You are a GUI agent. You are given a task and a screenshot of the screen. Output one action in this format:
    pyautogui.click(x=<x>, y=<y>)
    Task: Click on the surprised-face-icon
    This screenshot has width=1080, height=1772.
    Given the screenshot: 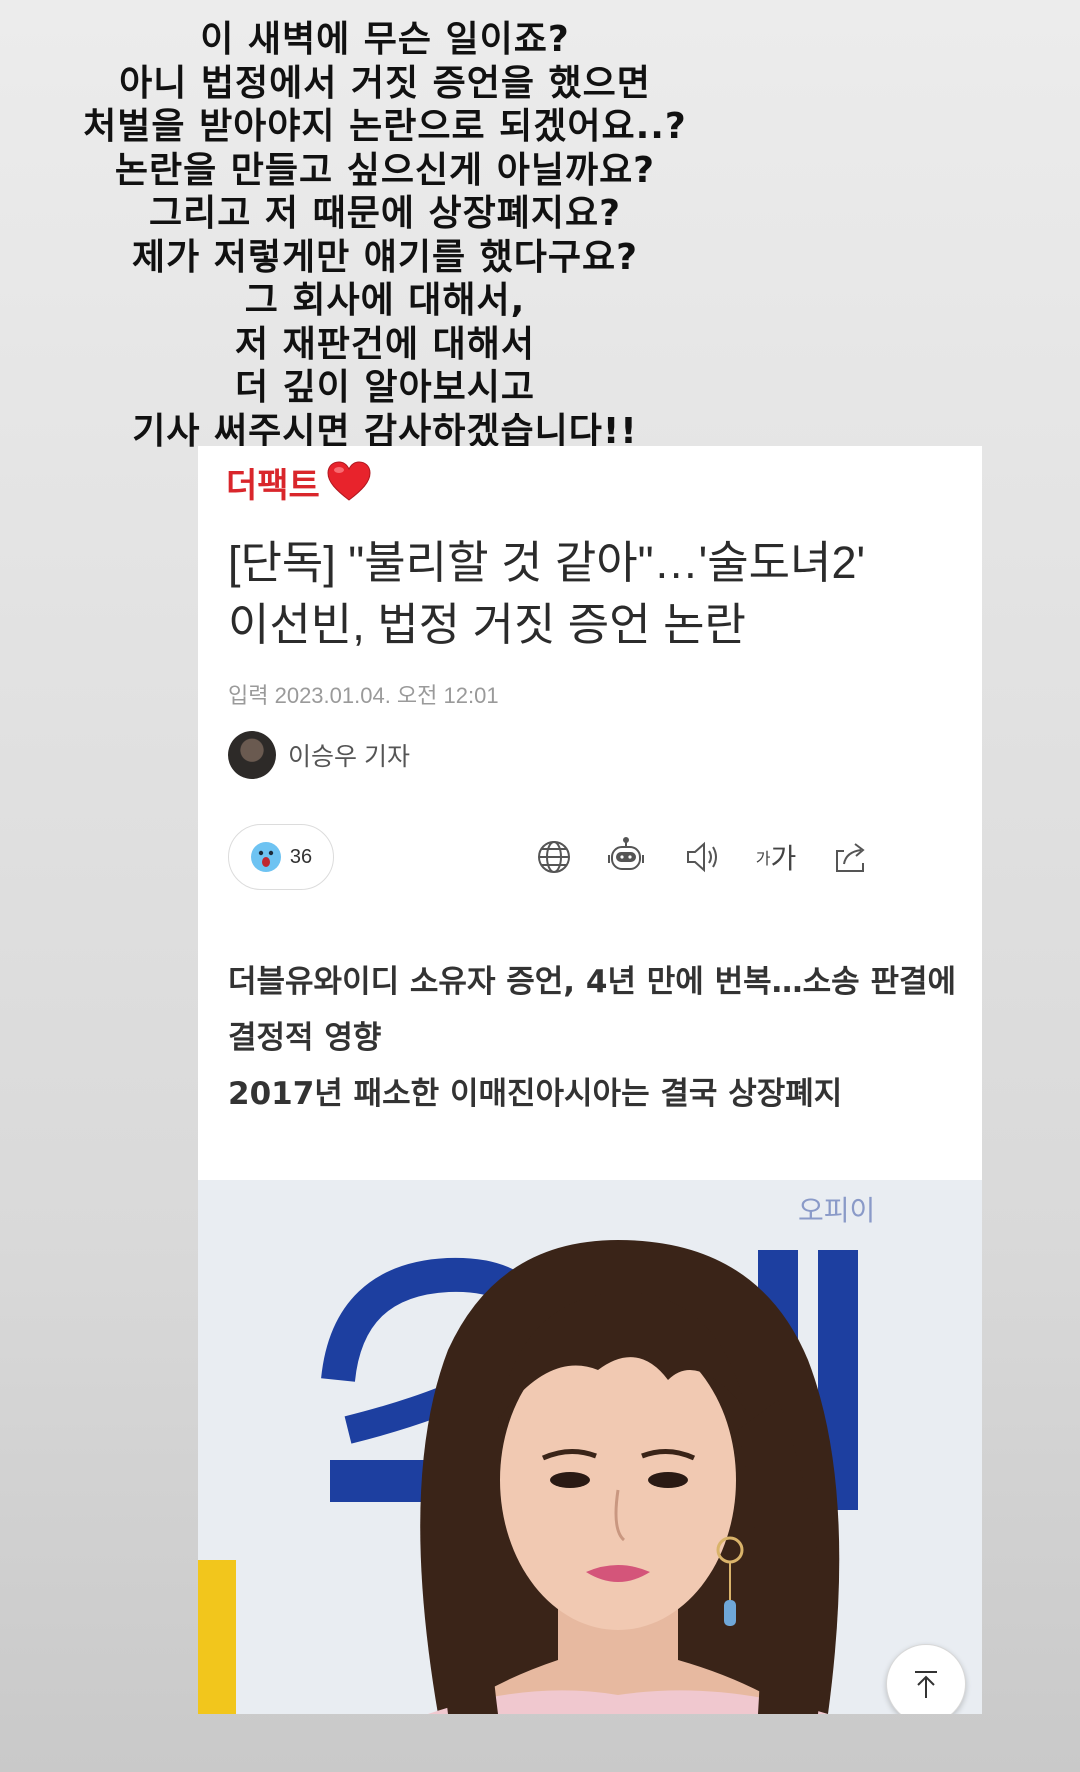 What is the action you would take?
    pyautogui.click(x=265, y=857)
    